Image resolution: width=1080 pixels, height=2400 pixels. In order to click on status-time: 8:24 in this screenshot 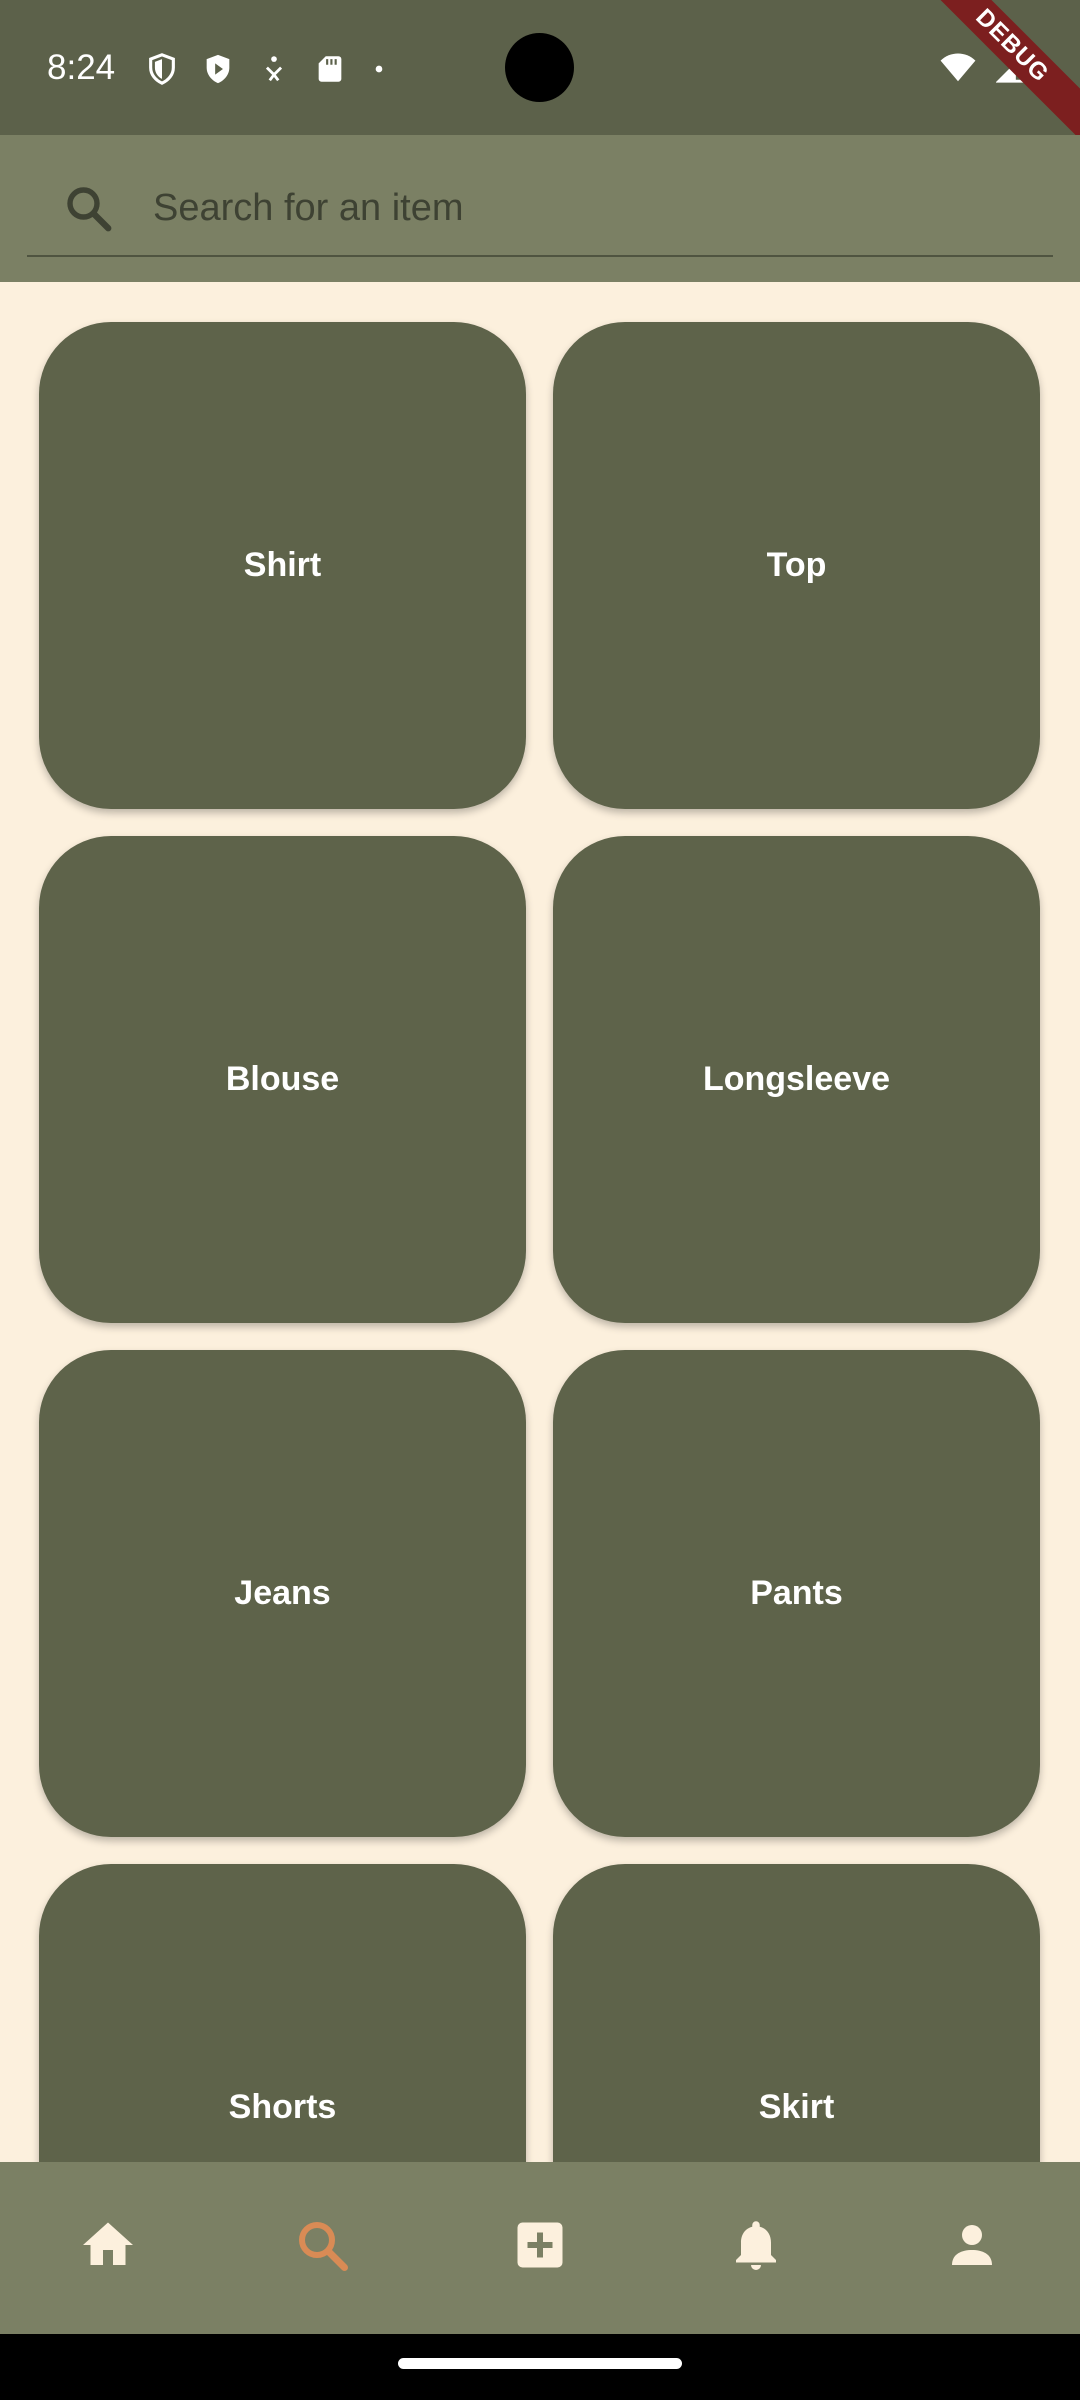, I will do `click(81, 67)`.